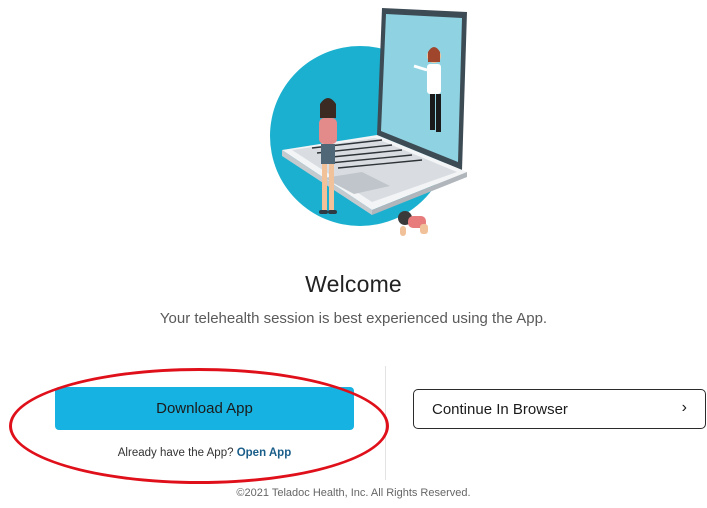 This screenshot has width=707, height=508. Describe the element at coordinates (373, 120) in the screenshot. I see `telehealth-illustration` at that location.